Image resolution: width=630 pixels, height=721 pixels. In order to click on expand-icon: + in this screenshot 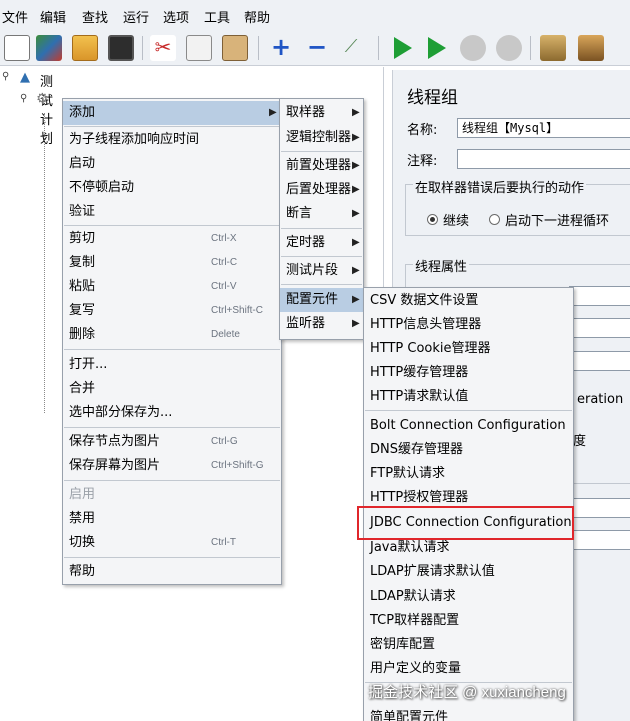, I will do `click(281, 48)`.